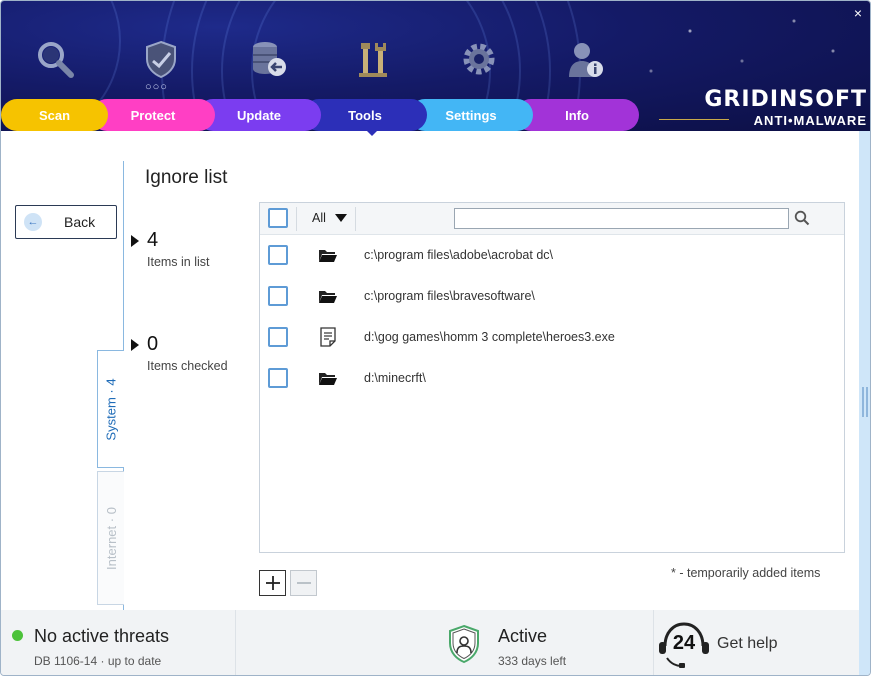  I want to click on tab-settings-label: Settings, so click(471, 115).